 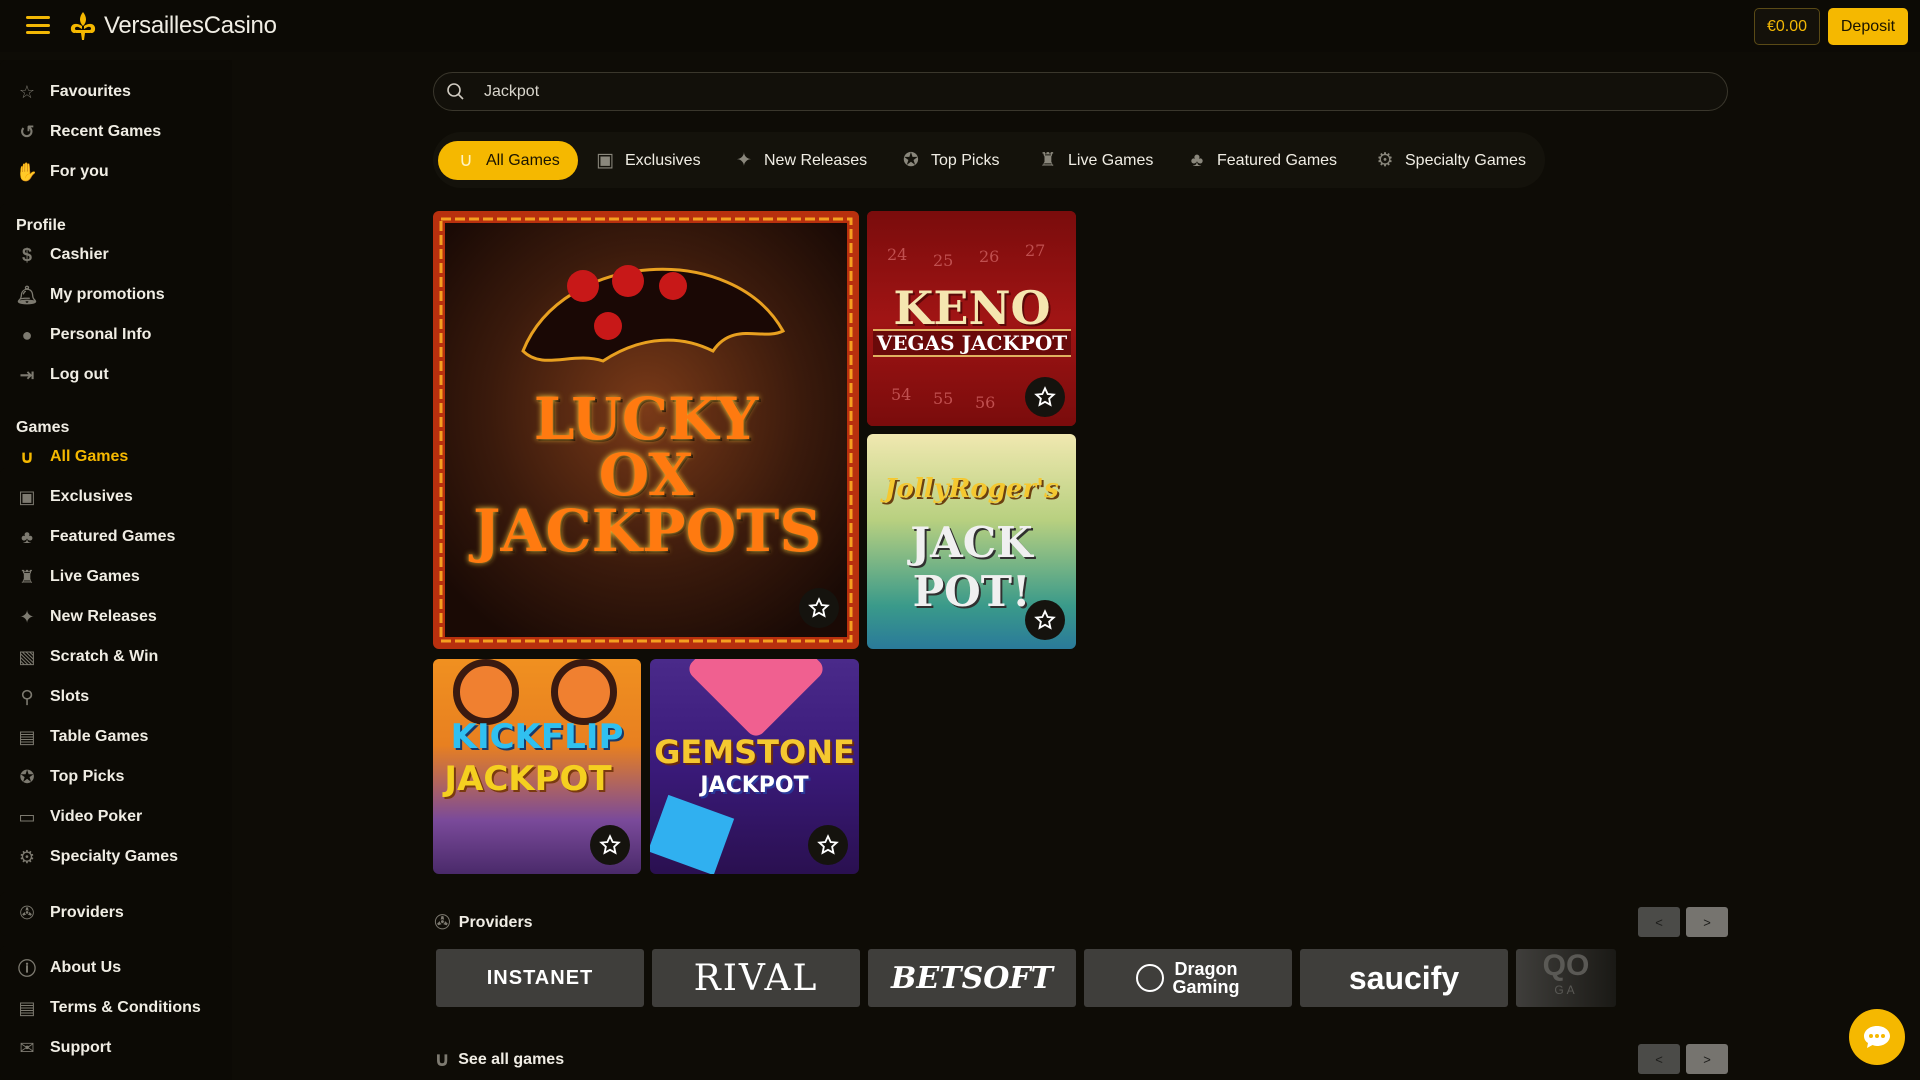 I want to click on chat-button, so click(x=1877, y=1037).